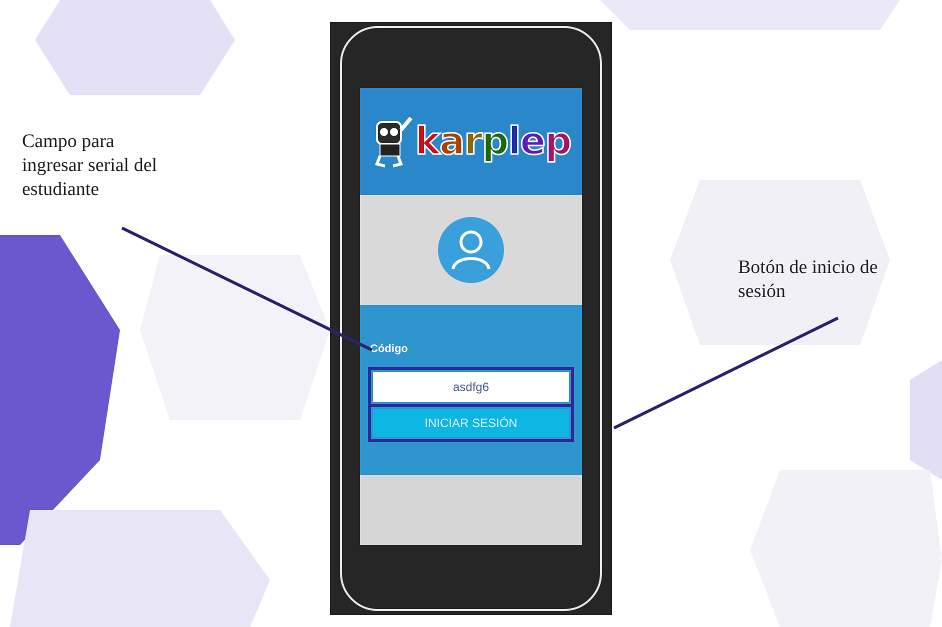 The image size is (942, 627). Describe the element at coordinates (493, 141) in the screenshot. I see `app-logo: karplep` at that location.